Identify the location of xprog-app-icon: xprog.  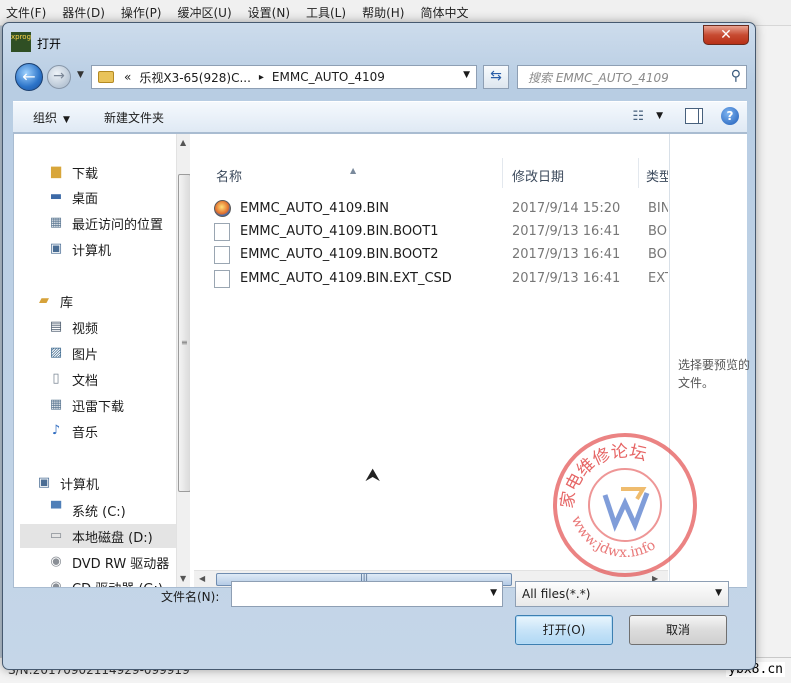
(21, 42).